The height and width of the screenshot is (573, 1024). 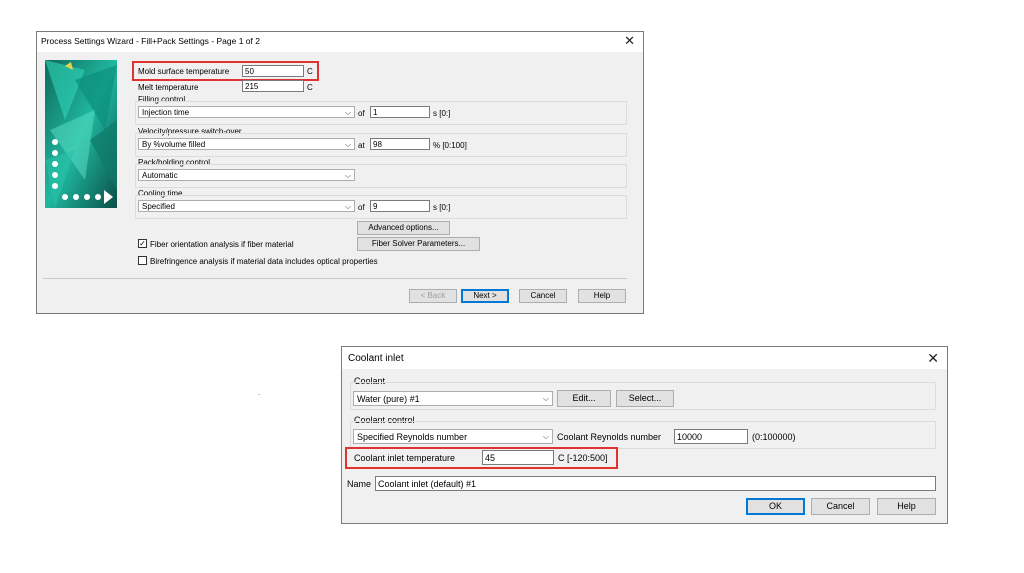 I want to click on melt-temp-input: 215, so click(x=273, y=86).